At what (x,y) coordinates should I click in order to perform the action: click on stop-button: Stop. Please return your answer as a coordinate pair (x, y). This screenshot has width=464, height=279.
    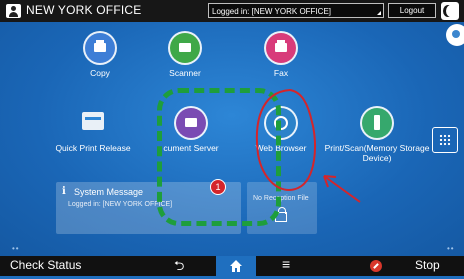
    Looking at the image, I should click on (427, 265).